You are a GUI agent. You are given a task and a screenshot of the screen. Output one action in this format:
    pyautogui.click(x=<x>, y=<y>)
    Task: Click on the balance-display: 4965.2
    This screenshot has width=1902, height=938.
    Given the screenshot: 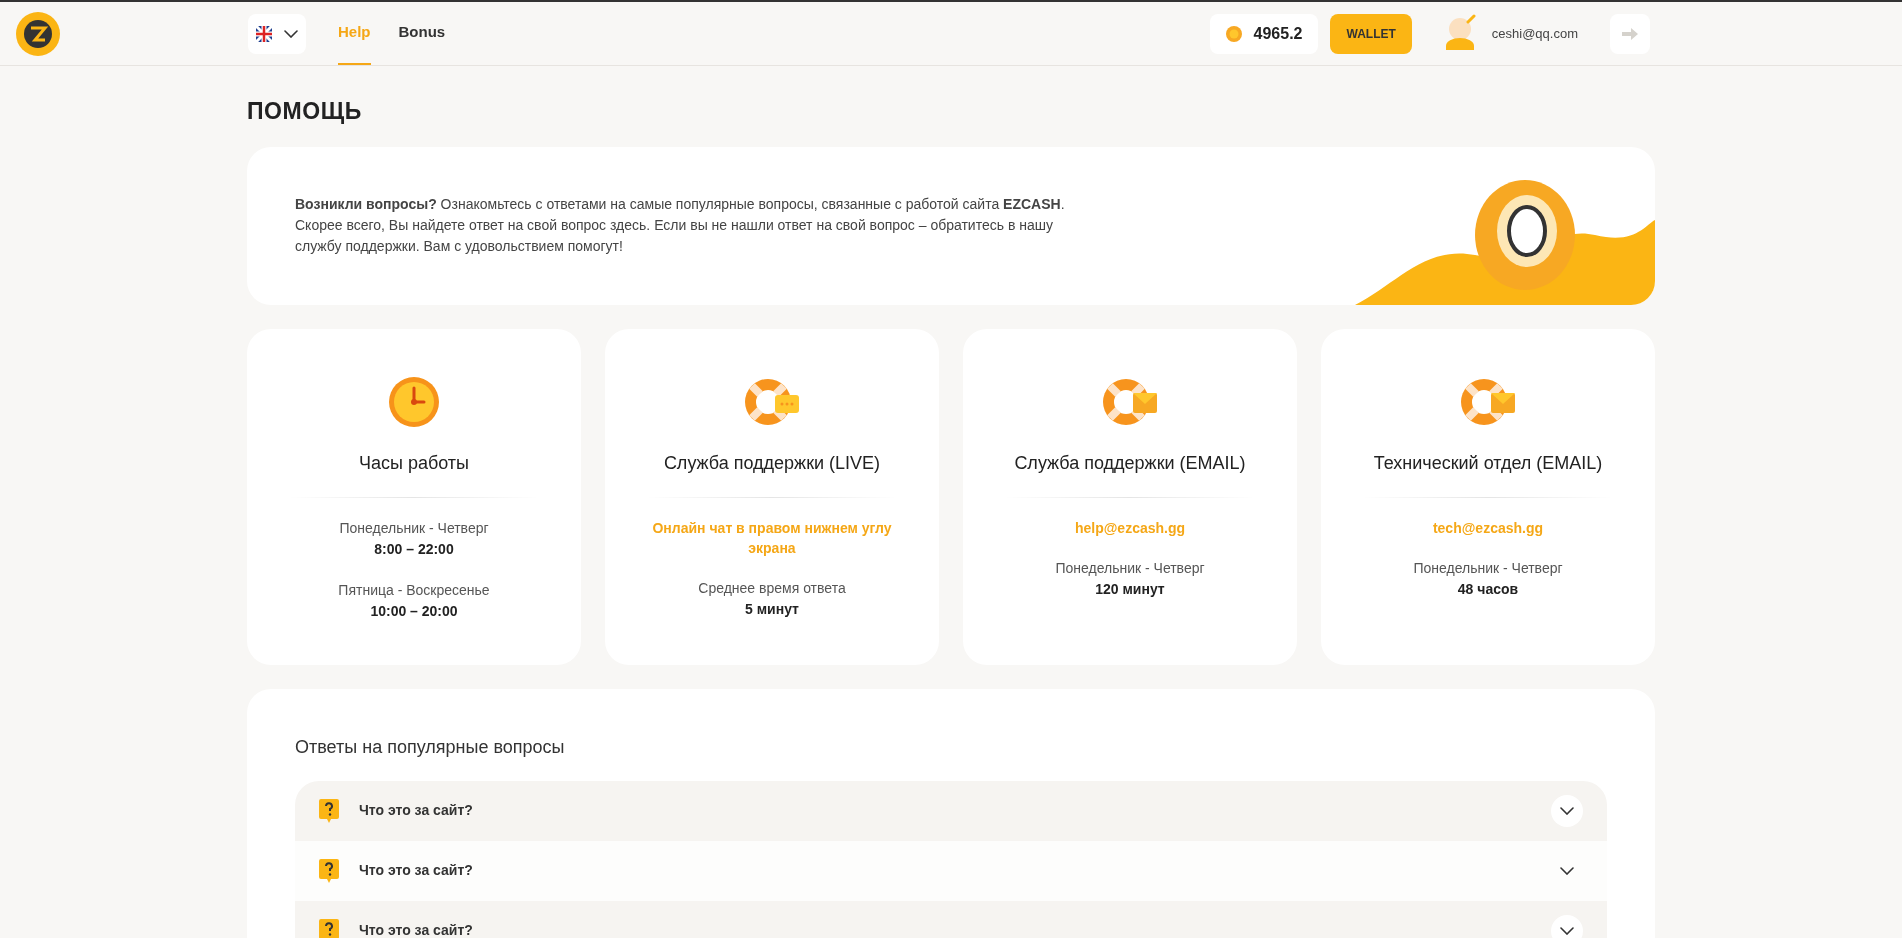 What is the action you would take?
    pyautogui.click(x=1264, y=33)
    